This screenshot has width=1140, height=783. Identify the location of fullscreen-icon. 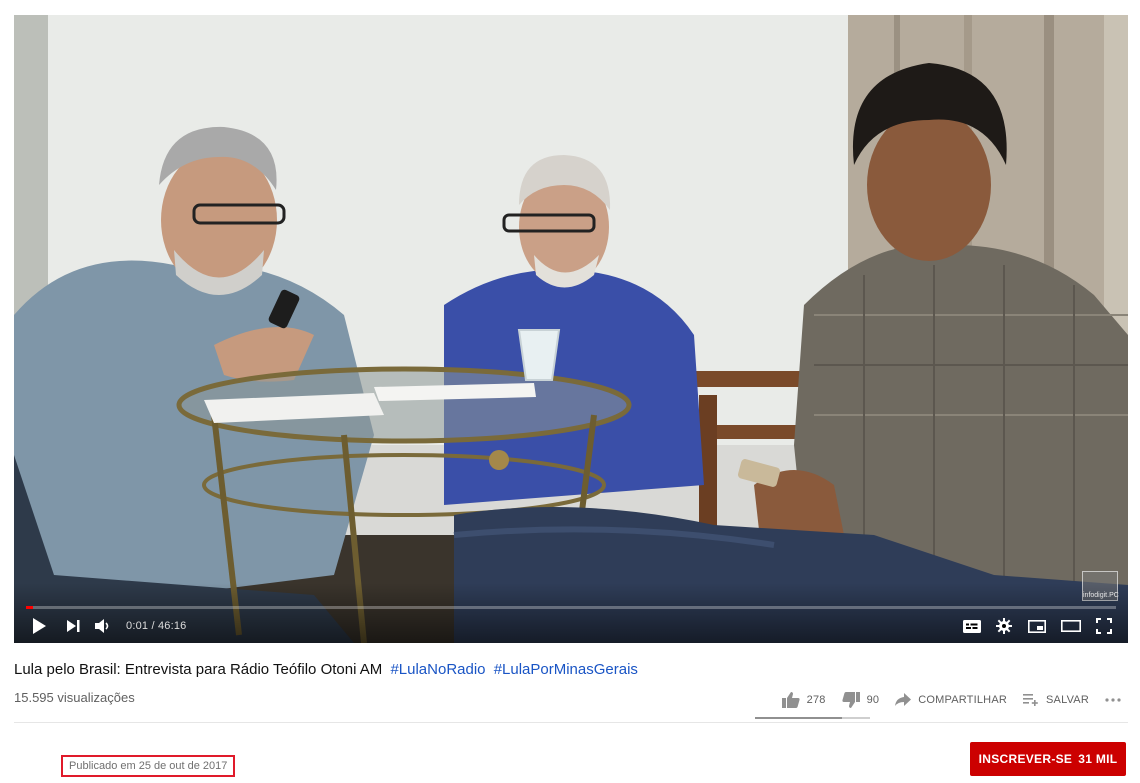
(1104, 626).